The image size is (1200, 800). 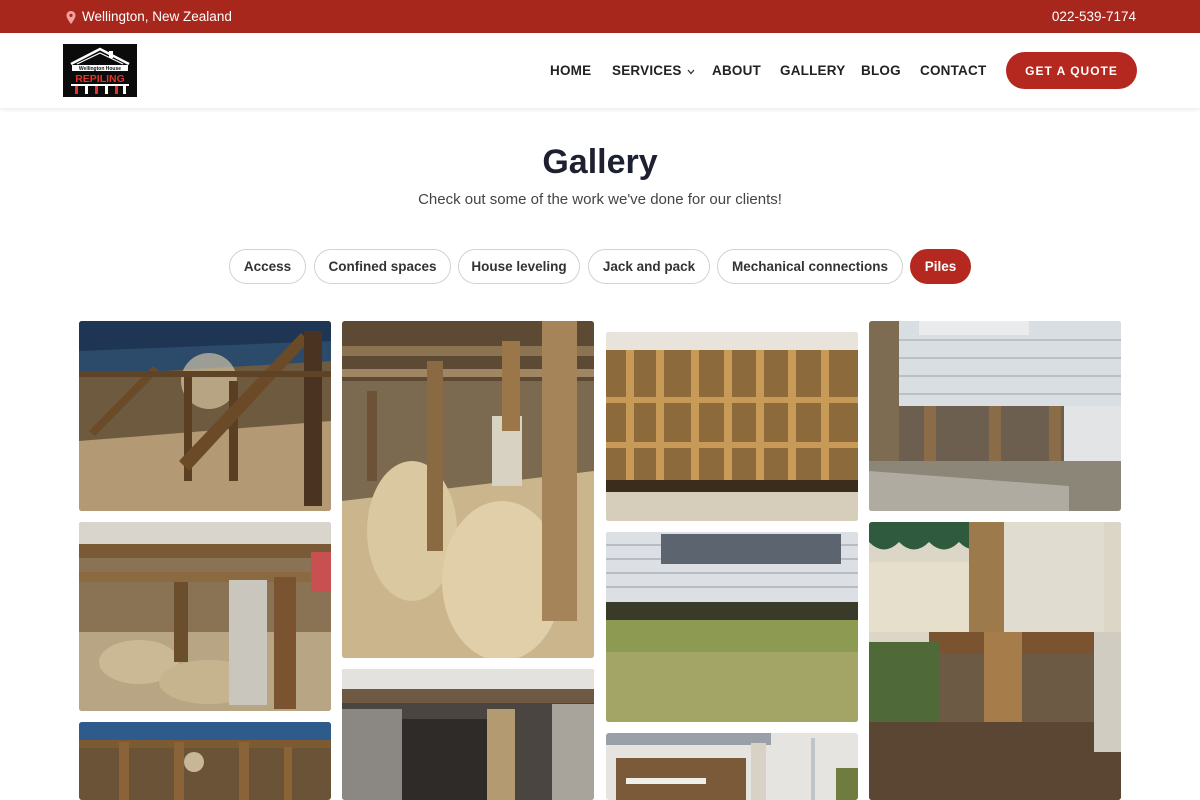 What do you see at coordinates (570, 70) in the screenshot?
I see `nav-home: HOME` at bounding box center [570, 70].